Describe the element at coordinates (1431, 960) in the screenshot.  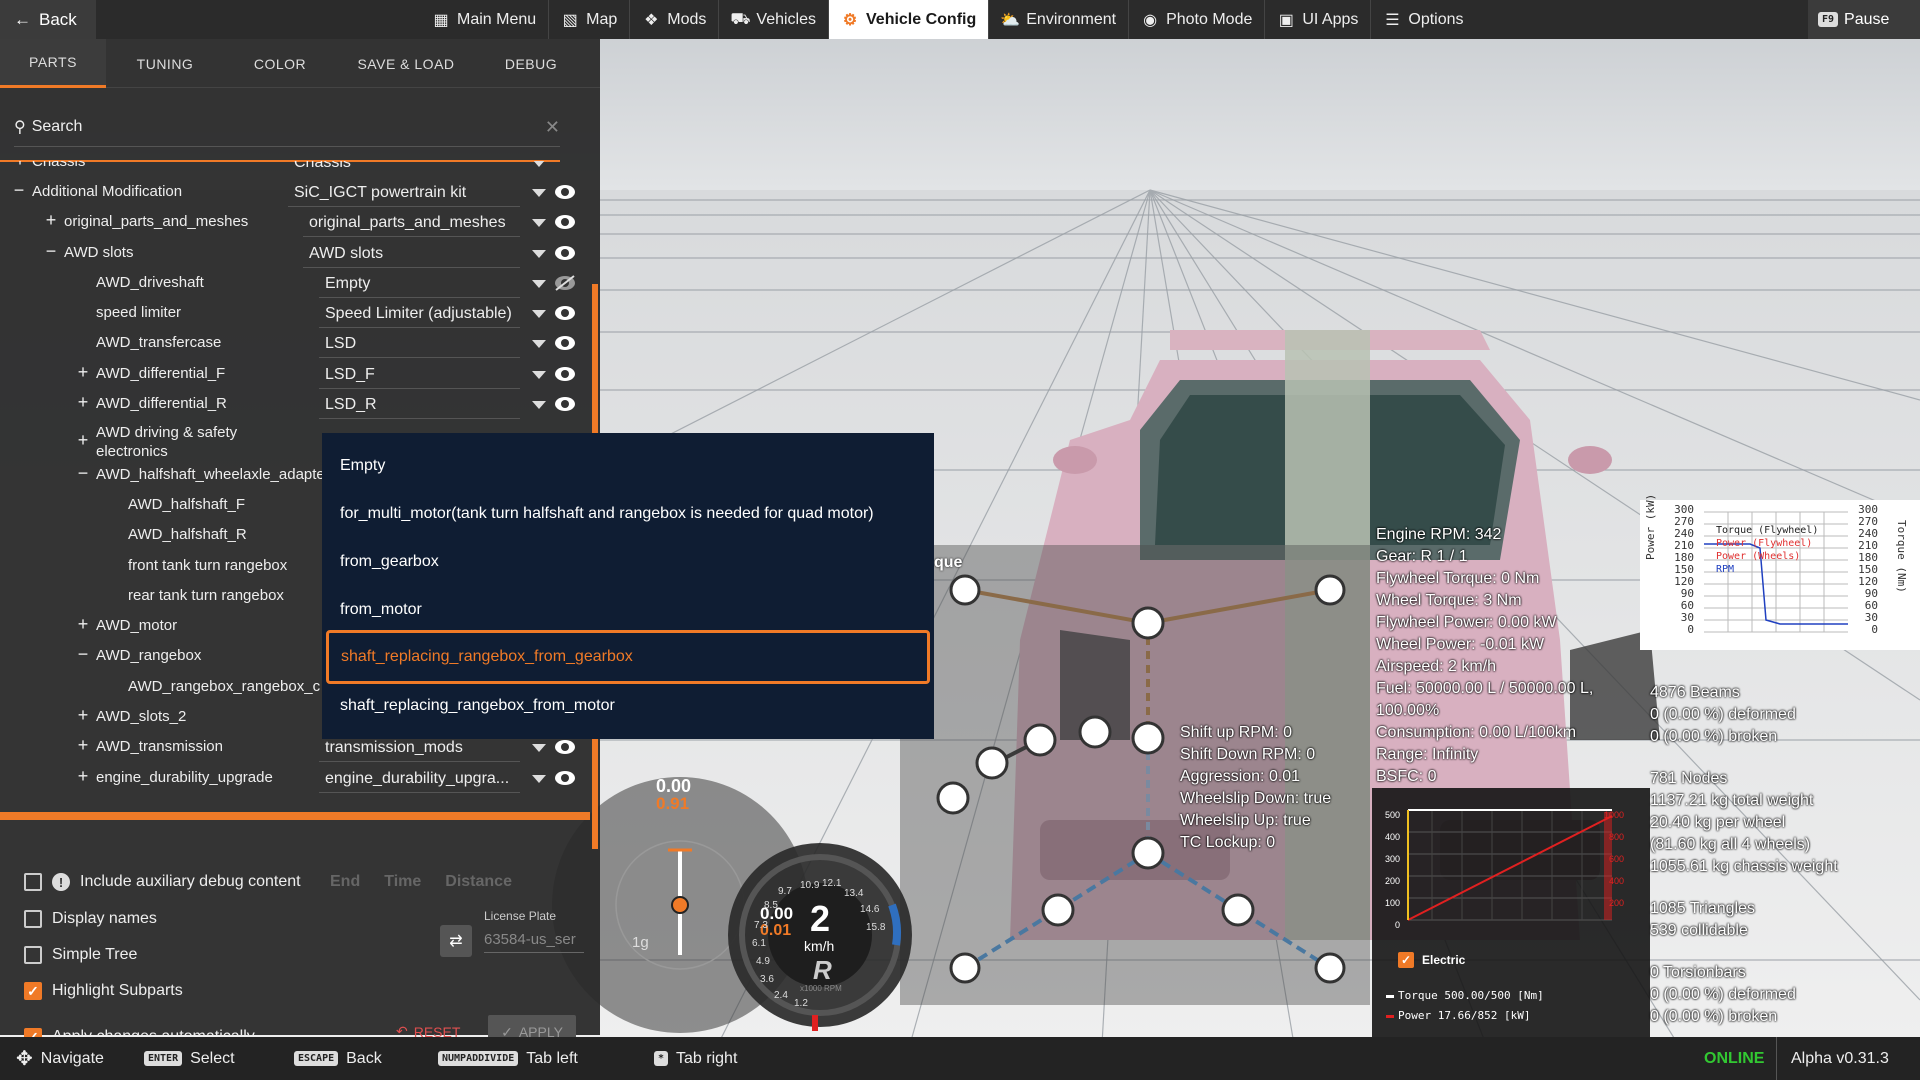
I see `electric-toggle: ✓ Electric` at that location.